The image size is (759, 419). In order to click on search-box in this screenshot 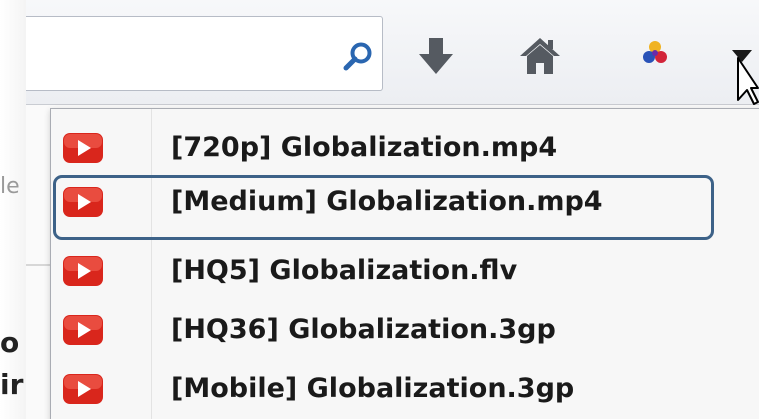, I will do `click(204, 53)`.